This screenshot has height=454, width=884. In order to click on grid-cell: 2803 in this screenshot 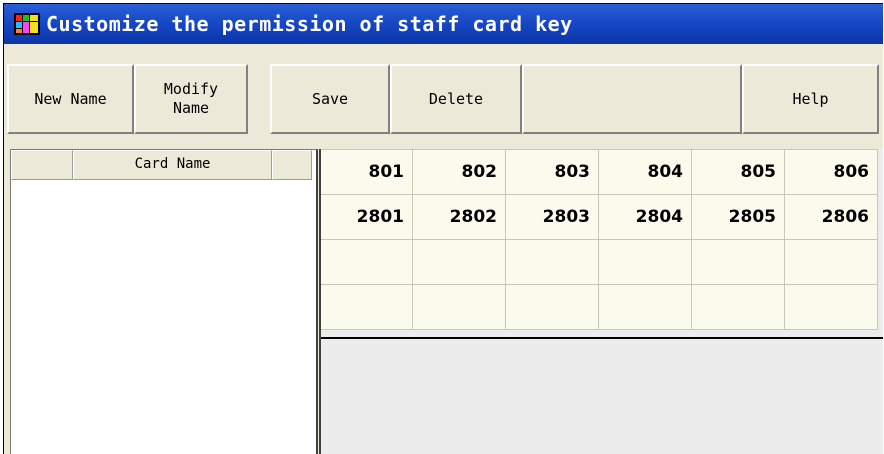, I will do `click(552, 217)`.